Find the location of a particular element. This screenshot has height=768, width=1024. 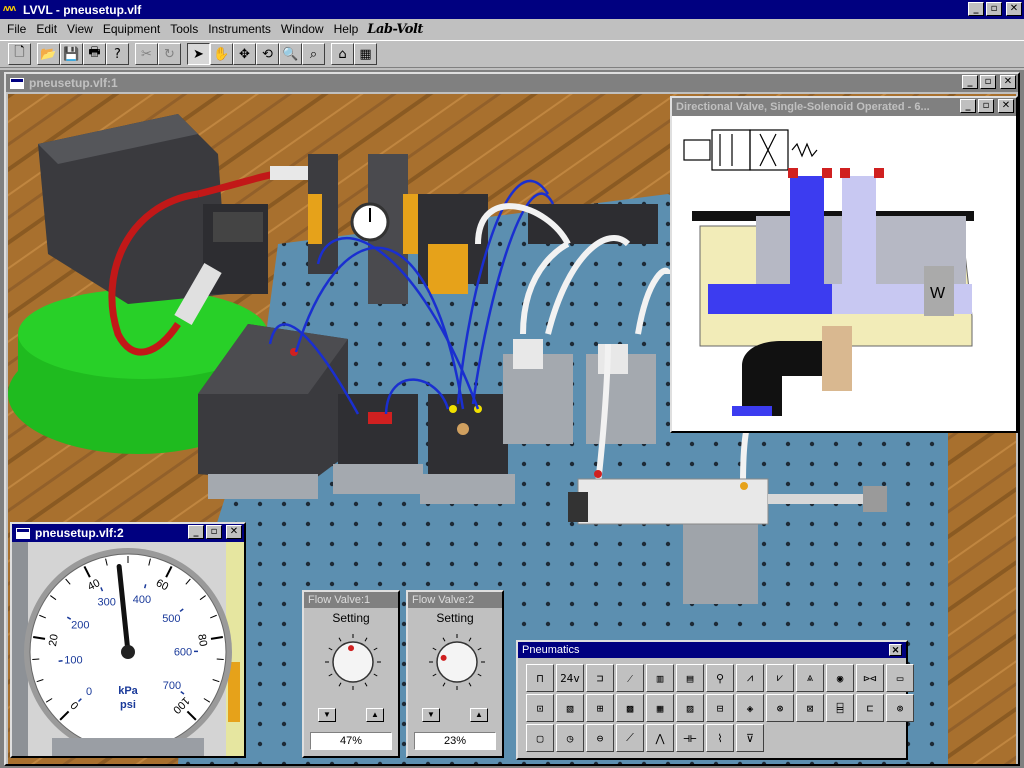

timer-icon: ◷ is located at coordinates (570, 738).